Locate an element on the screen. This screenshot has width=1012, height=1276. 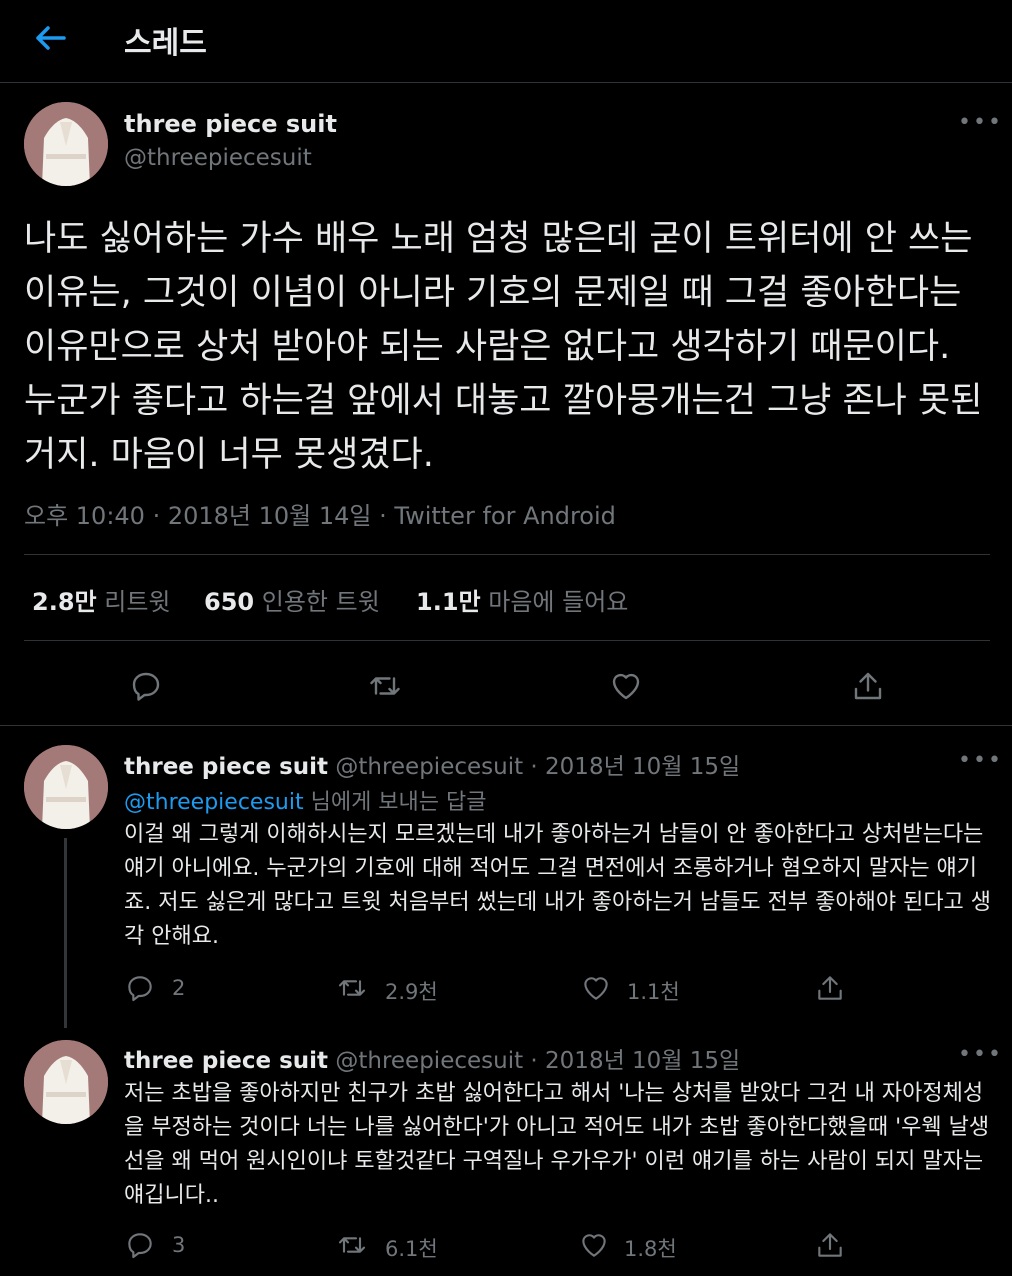
page-title: 스레드 is located at coordinates (165, 43).